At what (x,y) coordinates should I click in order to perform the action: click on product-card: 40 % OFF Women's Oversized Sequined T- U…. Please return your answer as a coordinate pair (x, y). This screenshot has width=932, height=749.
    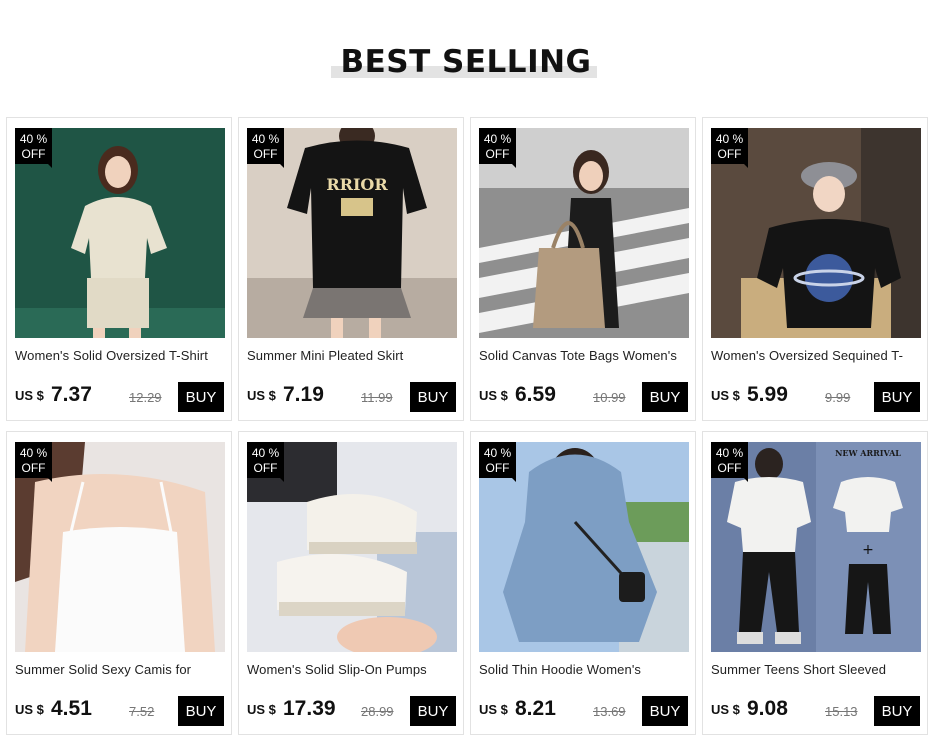
    Looking at the image, I should click on (815, 269).